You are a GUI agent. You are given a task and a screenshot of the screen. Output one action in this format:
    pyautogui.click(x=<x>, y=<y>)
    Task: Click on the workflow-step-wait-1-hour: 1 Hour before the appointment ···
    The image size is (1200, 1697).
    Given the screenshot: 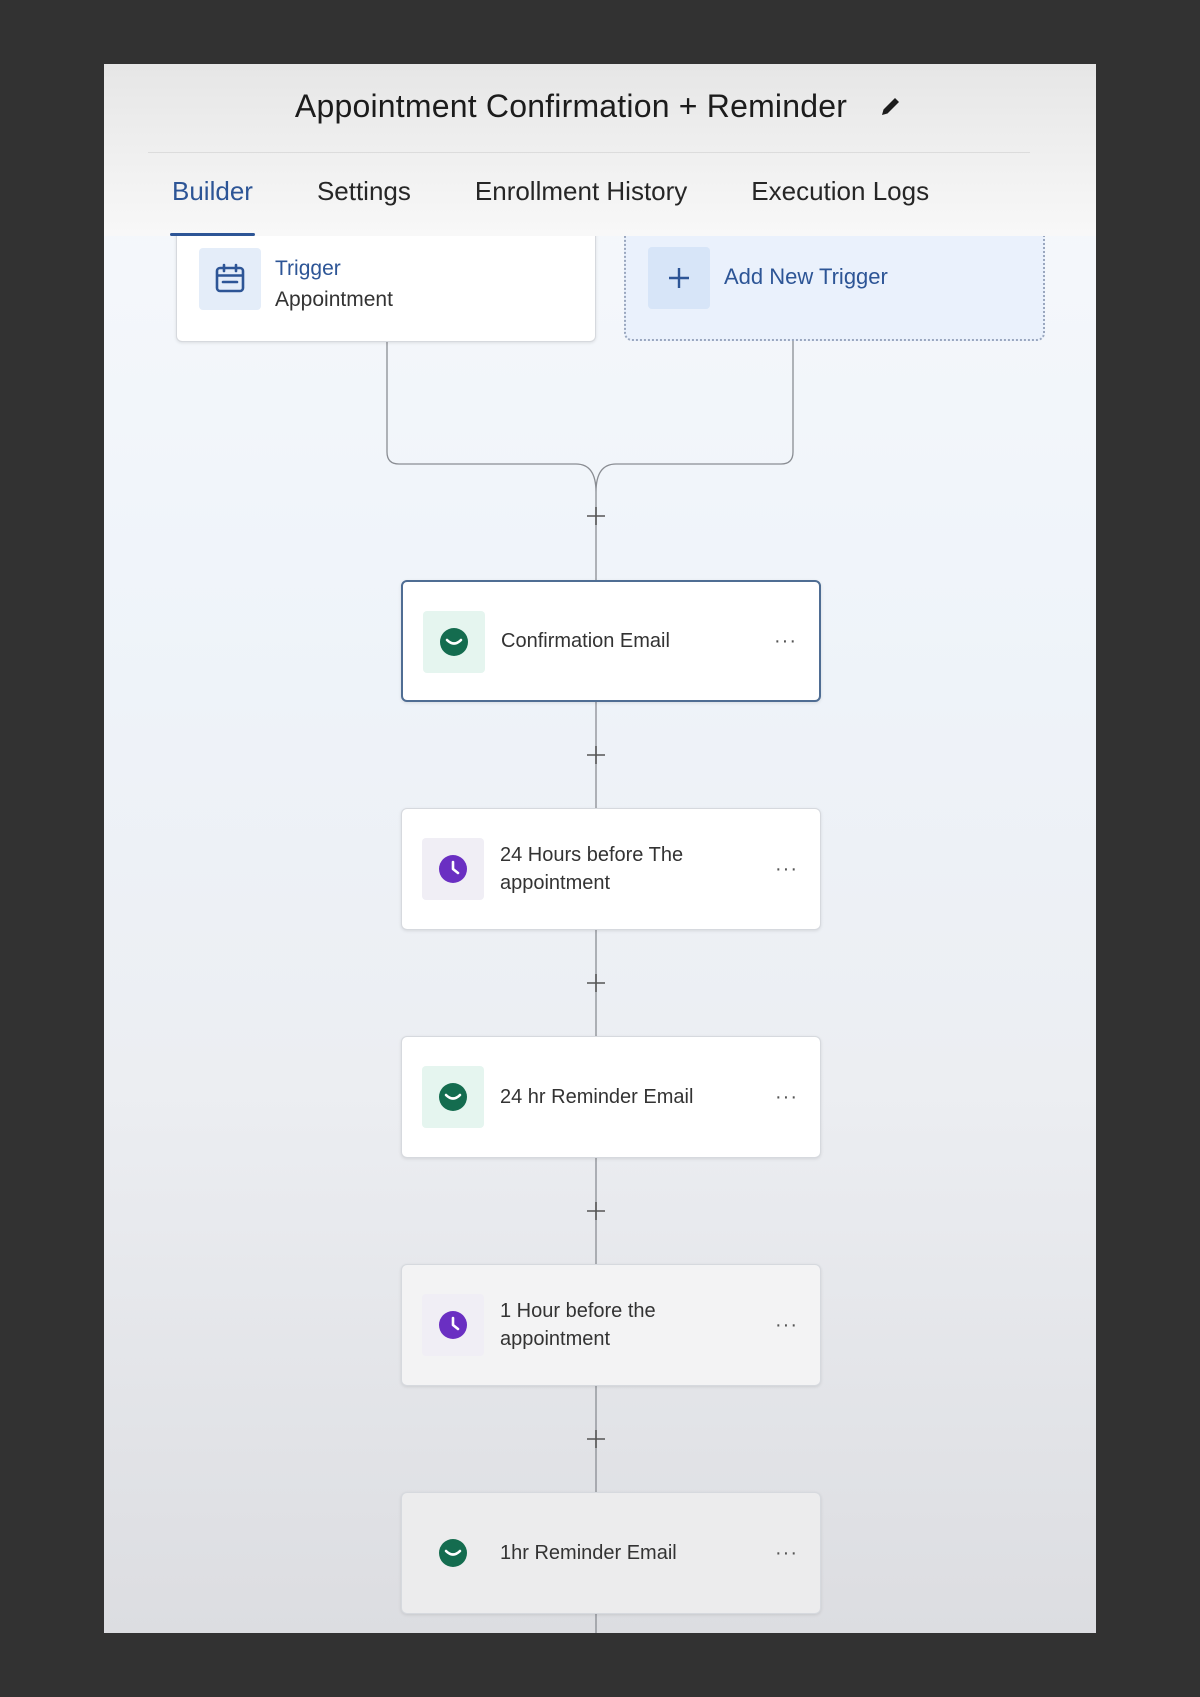 What is the action you would take?
    pyautogui.click(x=611, y=1325)
    